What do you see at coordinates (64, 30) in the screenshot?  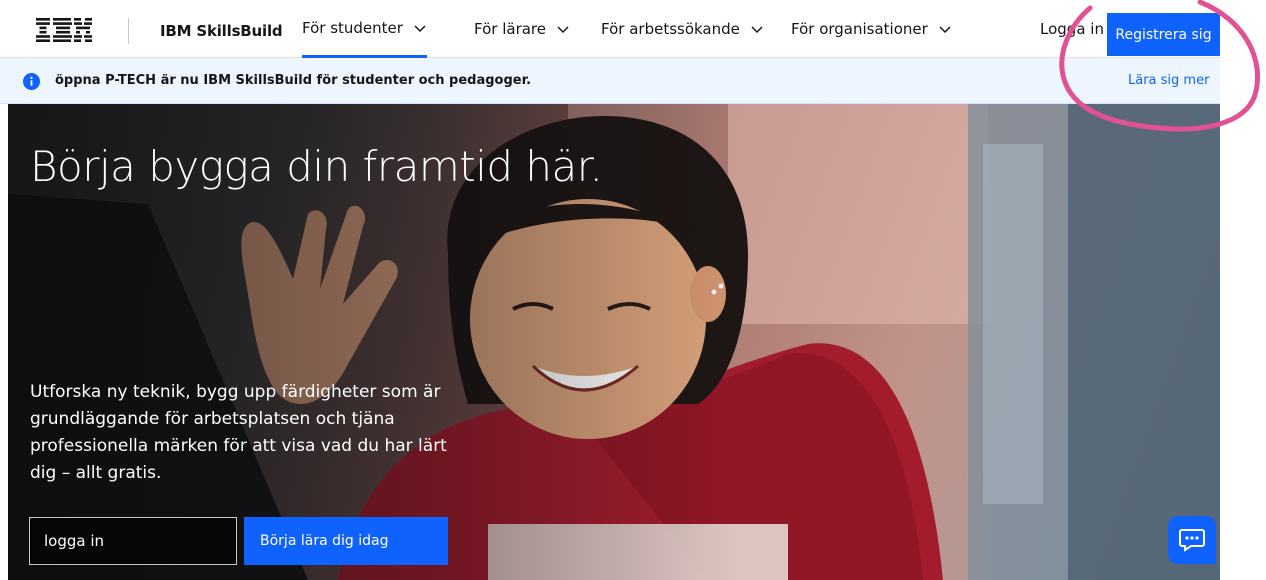 I see `ibm-logo` at bounding box center [64, 30].